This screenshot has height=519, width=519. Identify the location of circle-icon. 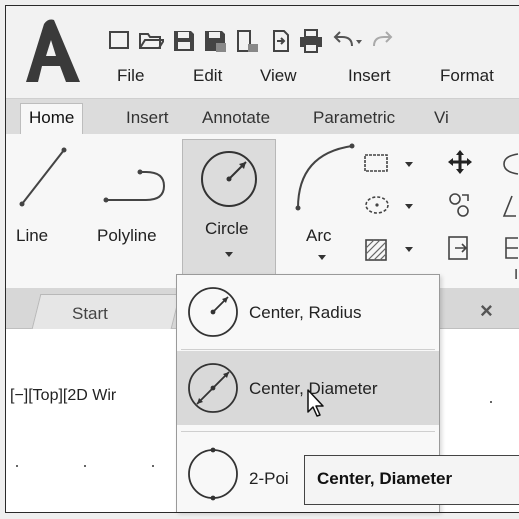
(229, 179).